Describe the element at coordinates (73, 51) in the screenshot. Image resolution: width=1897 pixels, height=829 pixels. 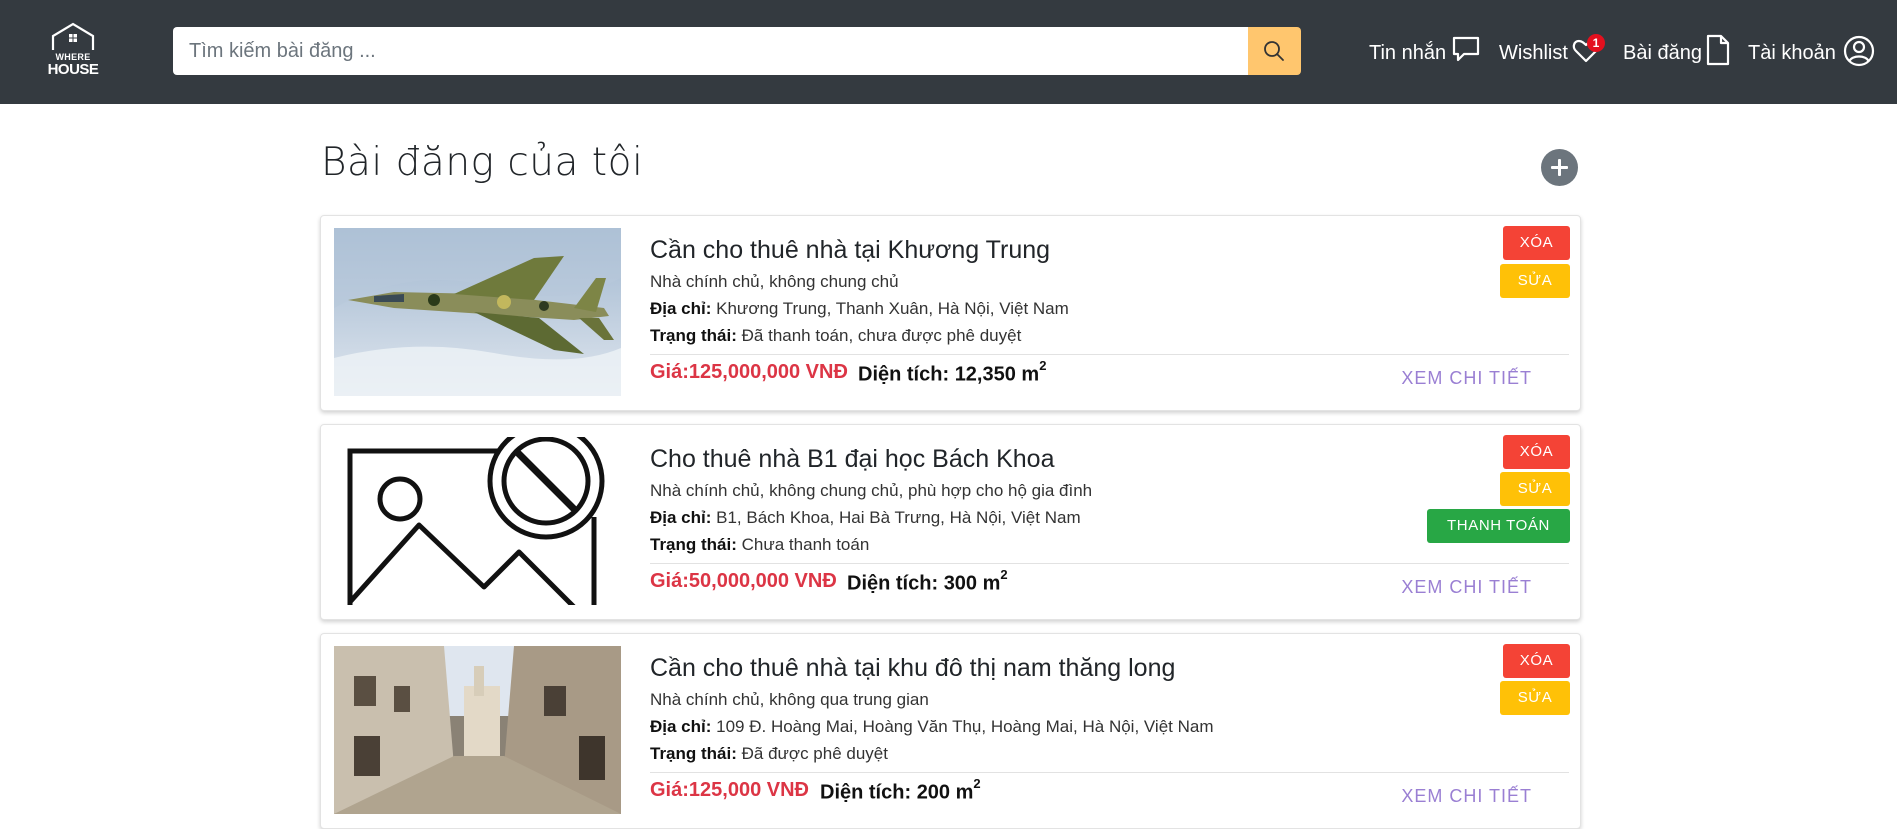
I see `where-house-logo: WHERE HOUSE` at that location.